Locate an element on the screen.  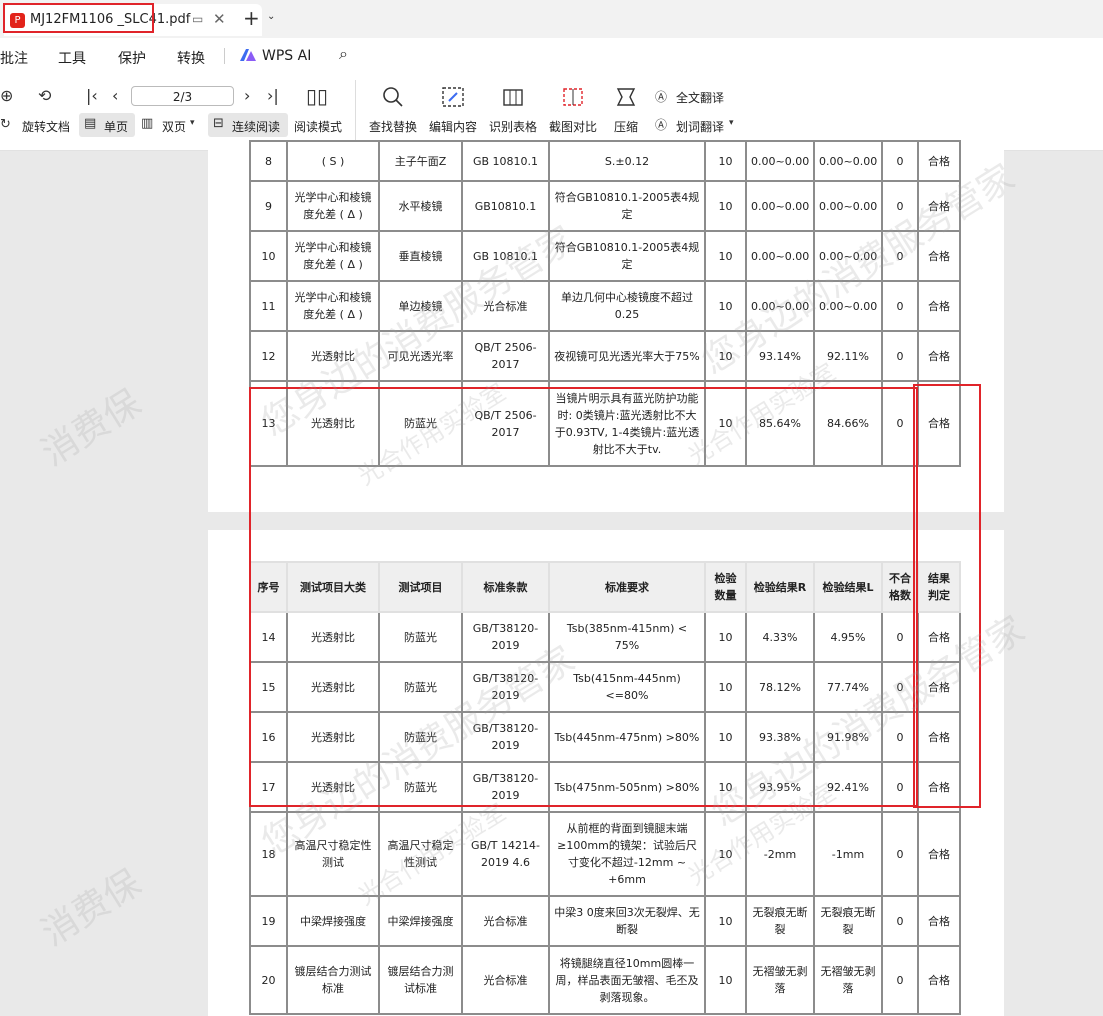
table-cell: 单边几何中心棱镜度不超过0.25 is located at coordinates (627, 306).